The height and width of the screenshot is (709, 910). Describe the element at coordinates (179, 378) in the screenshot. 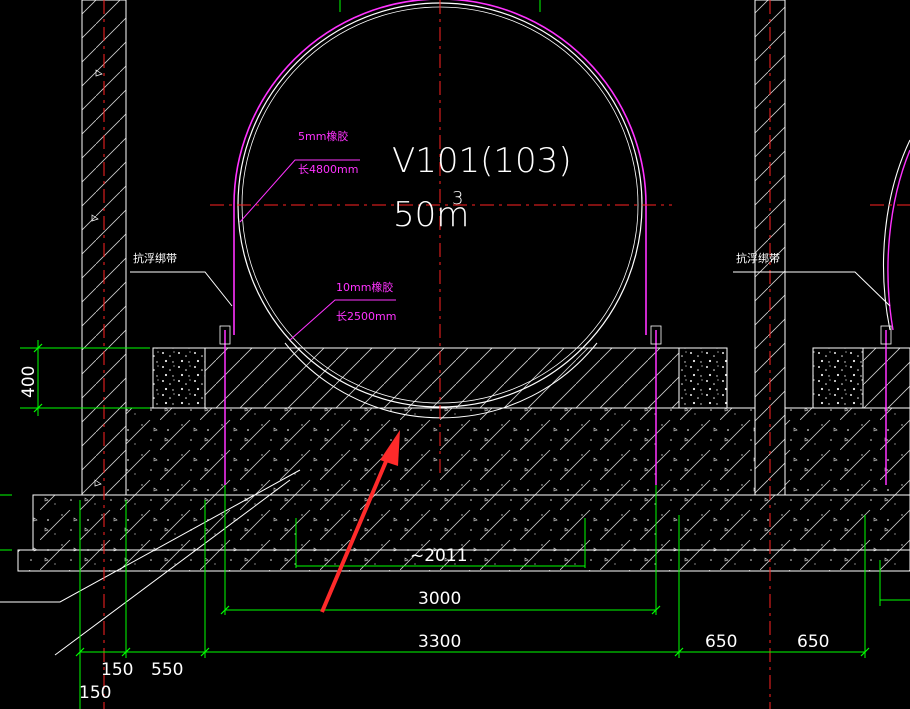

I see `support-block-left` at that location.